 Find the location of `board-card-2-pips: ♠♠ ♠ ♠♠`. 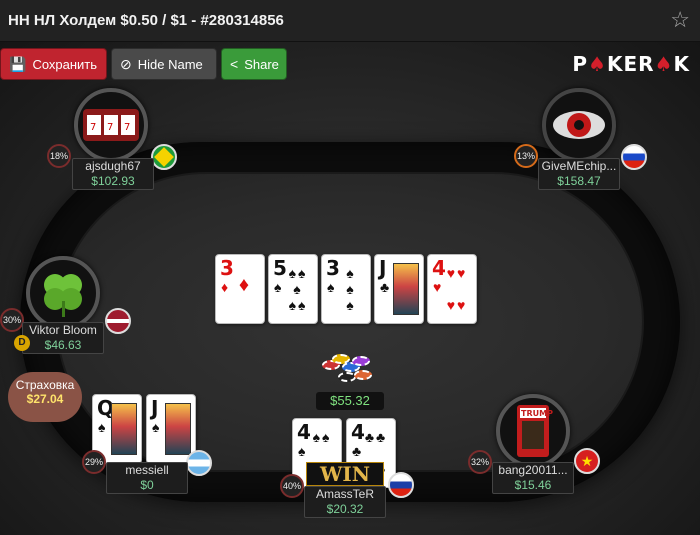

board-card-2-pips: ♠♠ ♠ ♠♠ is located at coordinates (298, 289).